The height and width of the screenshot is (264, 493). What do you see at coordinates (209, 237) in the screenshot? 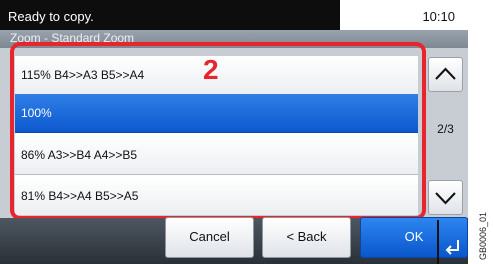
I see `cancel-button: Cancel` at bounding box center [209, 237].